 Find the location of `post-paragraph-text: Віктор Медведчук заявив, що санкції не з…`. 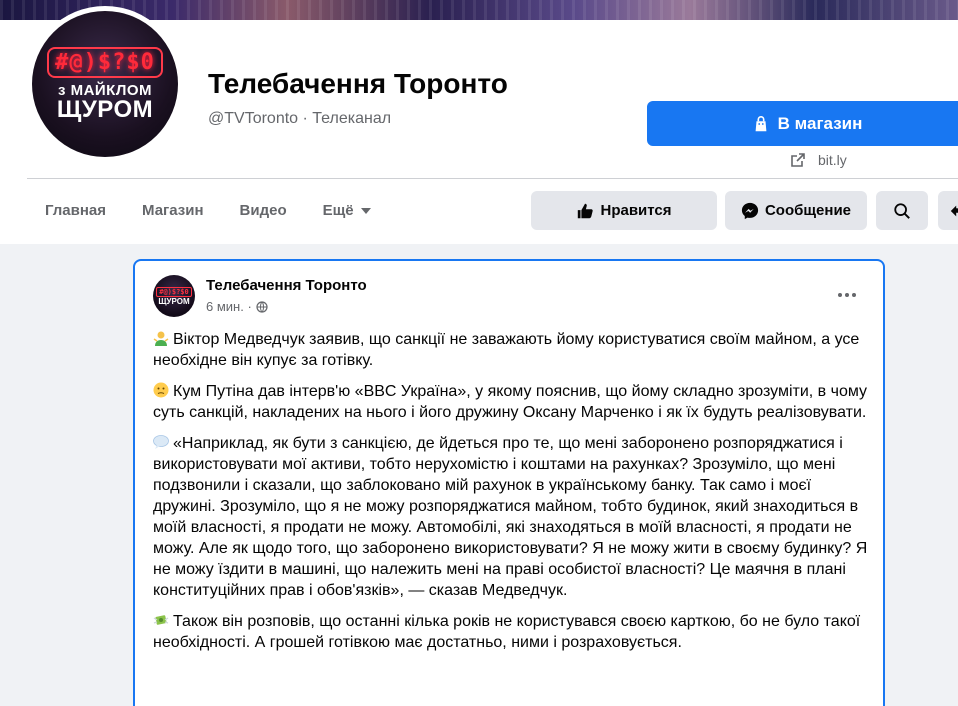

post-paragraph-text: Віктор Медведчук заявив, що санкції не з… is located at coordinates (506, 350).